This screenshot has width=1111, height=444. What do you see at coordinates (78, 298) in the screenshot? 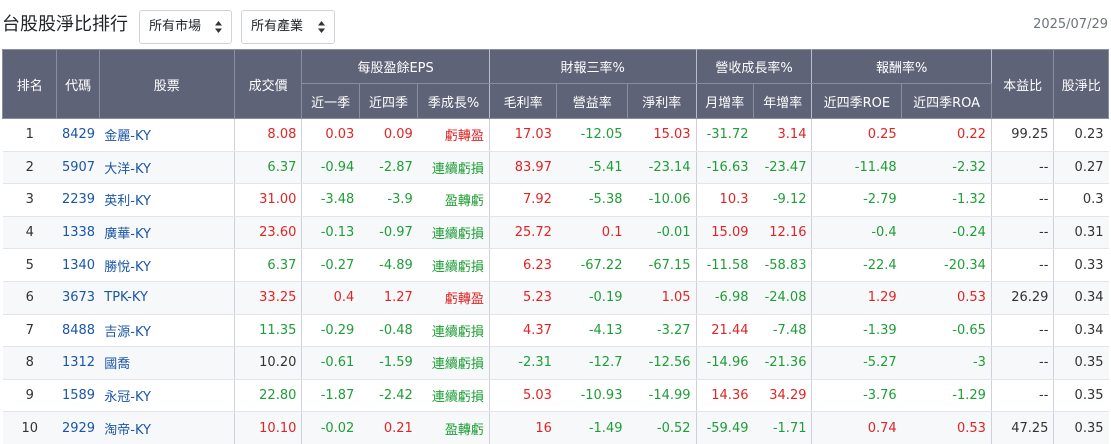
I see `code-link: 3673` at bounding box center [78, 298].